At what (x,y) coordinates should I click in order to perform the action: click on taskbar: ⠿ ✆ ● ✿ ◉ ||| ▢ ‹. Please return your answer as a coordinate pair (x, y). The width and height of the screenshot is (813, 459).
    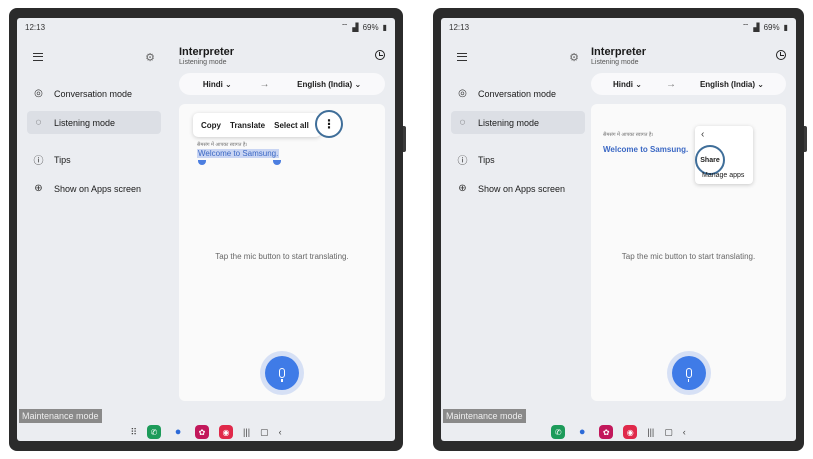
    Looking at the image, I should click on (206, 432).